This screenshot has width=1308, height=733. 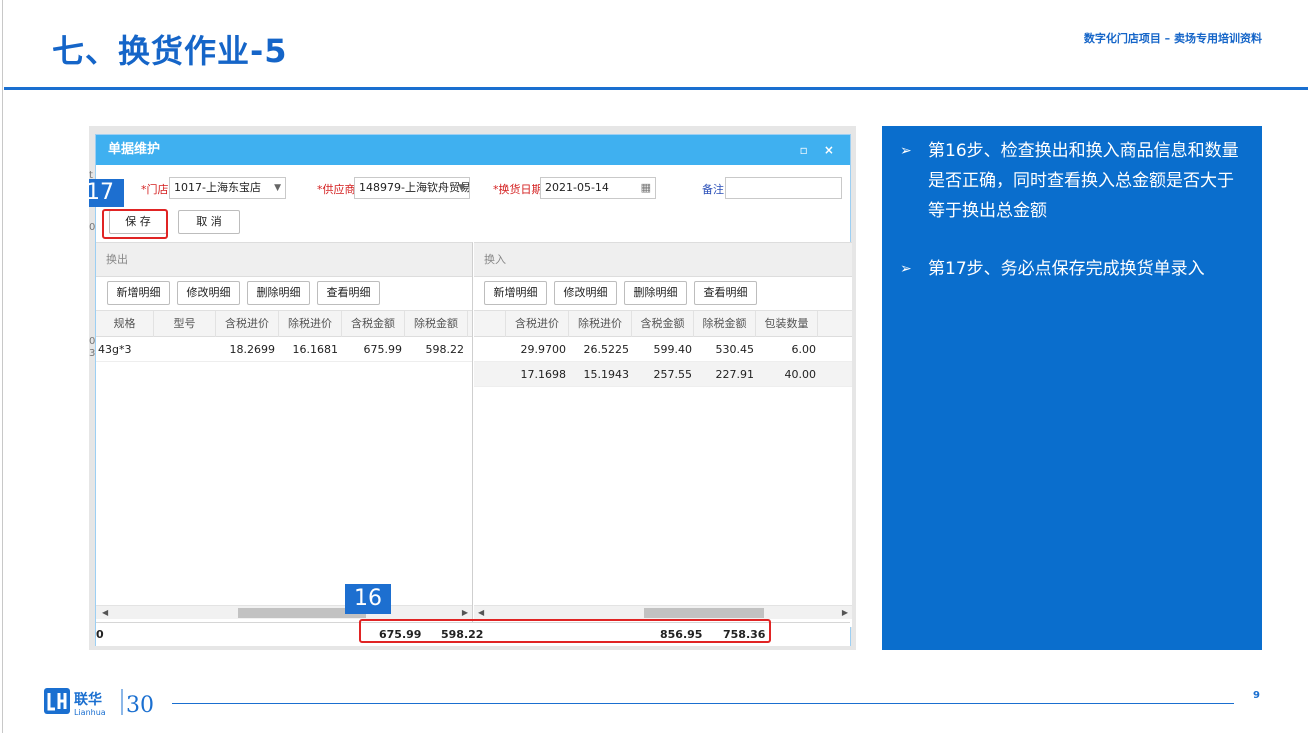 I want to click on table-row: 29.9700 26.5225 599.40 530.45 6.00, so click(x=663, y=349).